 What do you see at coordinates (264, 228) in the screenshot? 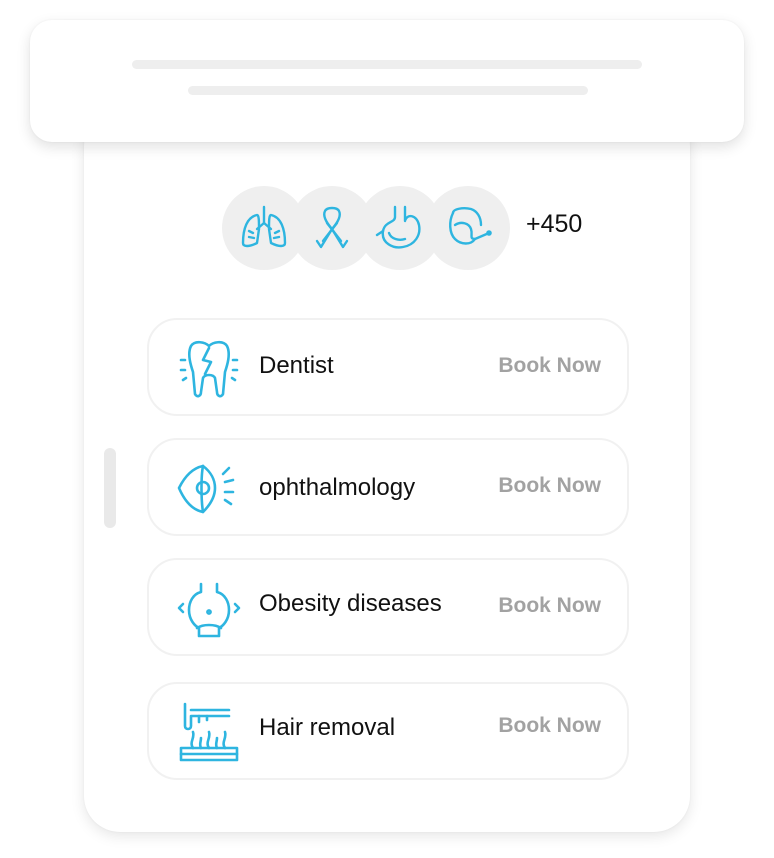
I see `lungs-icon` at bounding box center [264, 228].